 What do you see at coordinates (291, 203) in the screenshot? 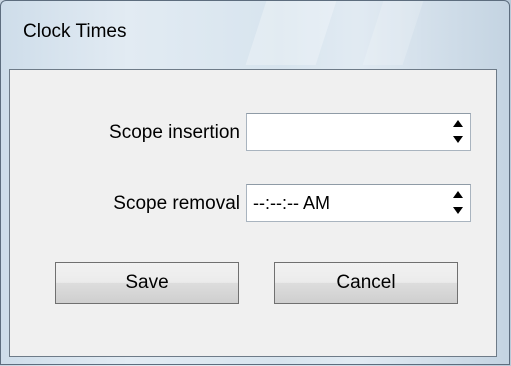
I see `scope-removal-value: --:--:-- AM` at bounding box center [291, 203].